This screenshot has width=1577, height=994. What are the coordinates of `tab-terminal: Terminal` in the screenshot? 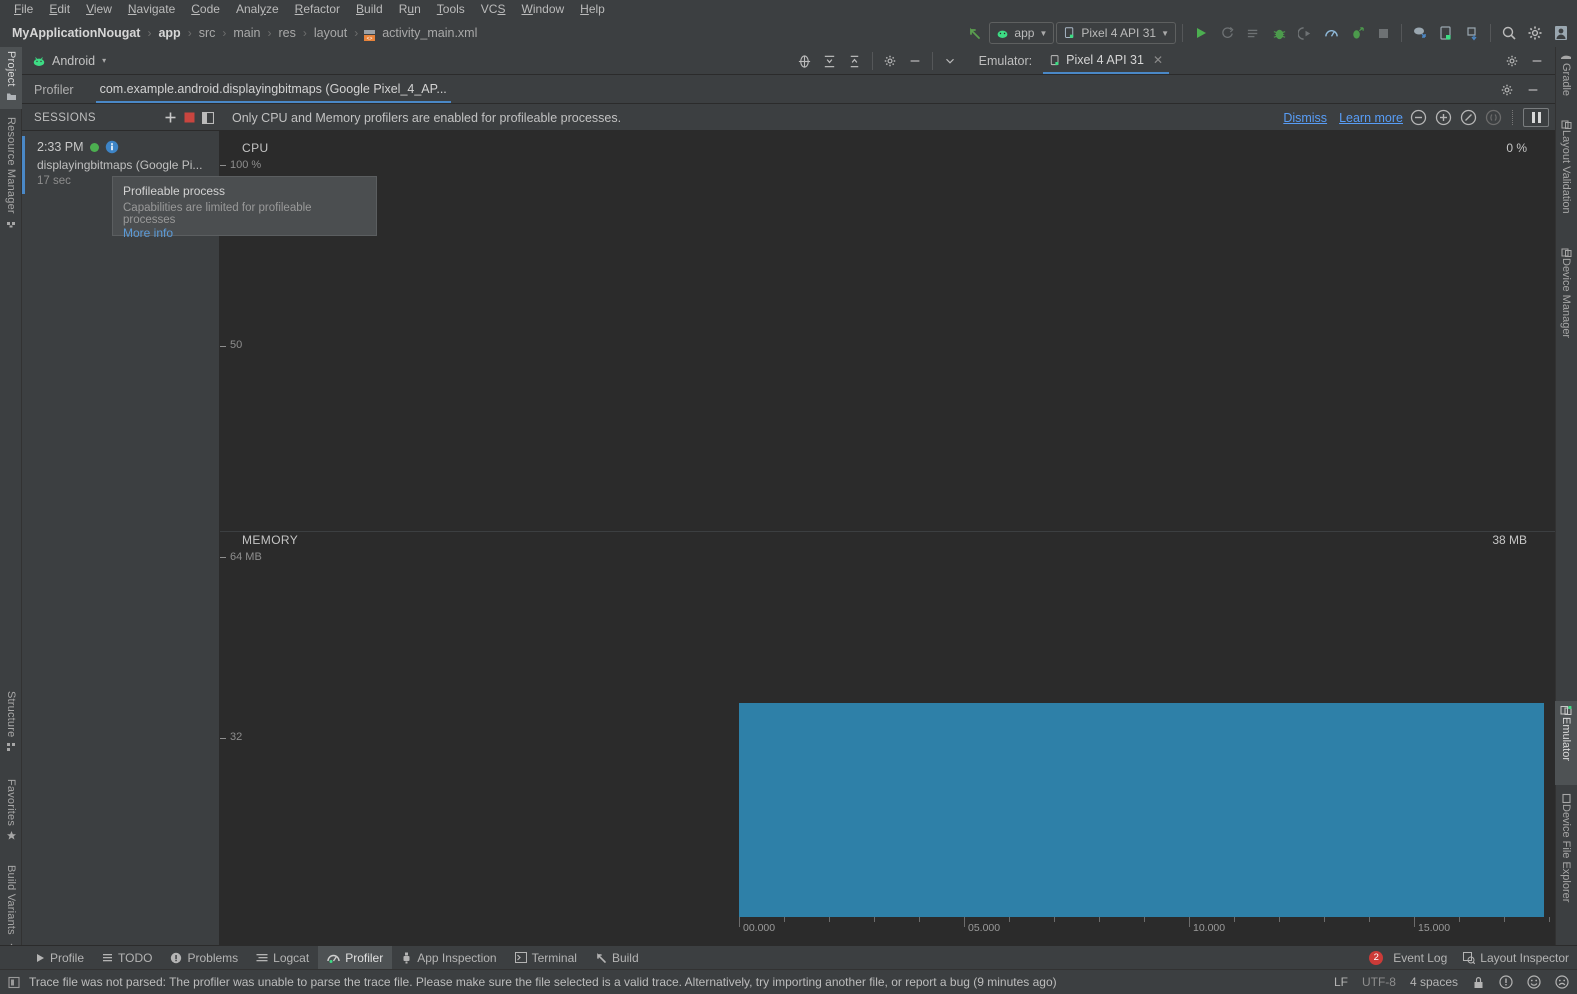 It's located at (546, 958).